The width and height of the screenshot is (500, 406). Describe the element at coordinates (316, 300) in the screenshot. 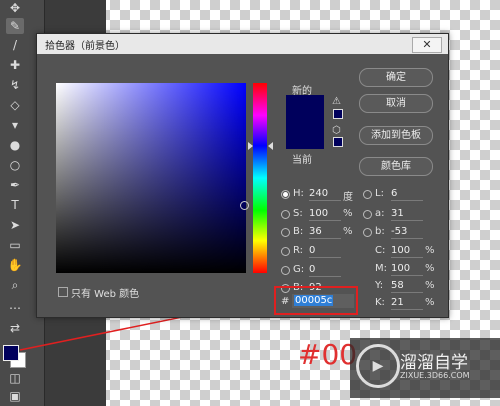

I see `highlight-box` at that location.